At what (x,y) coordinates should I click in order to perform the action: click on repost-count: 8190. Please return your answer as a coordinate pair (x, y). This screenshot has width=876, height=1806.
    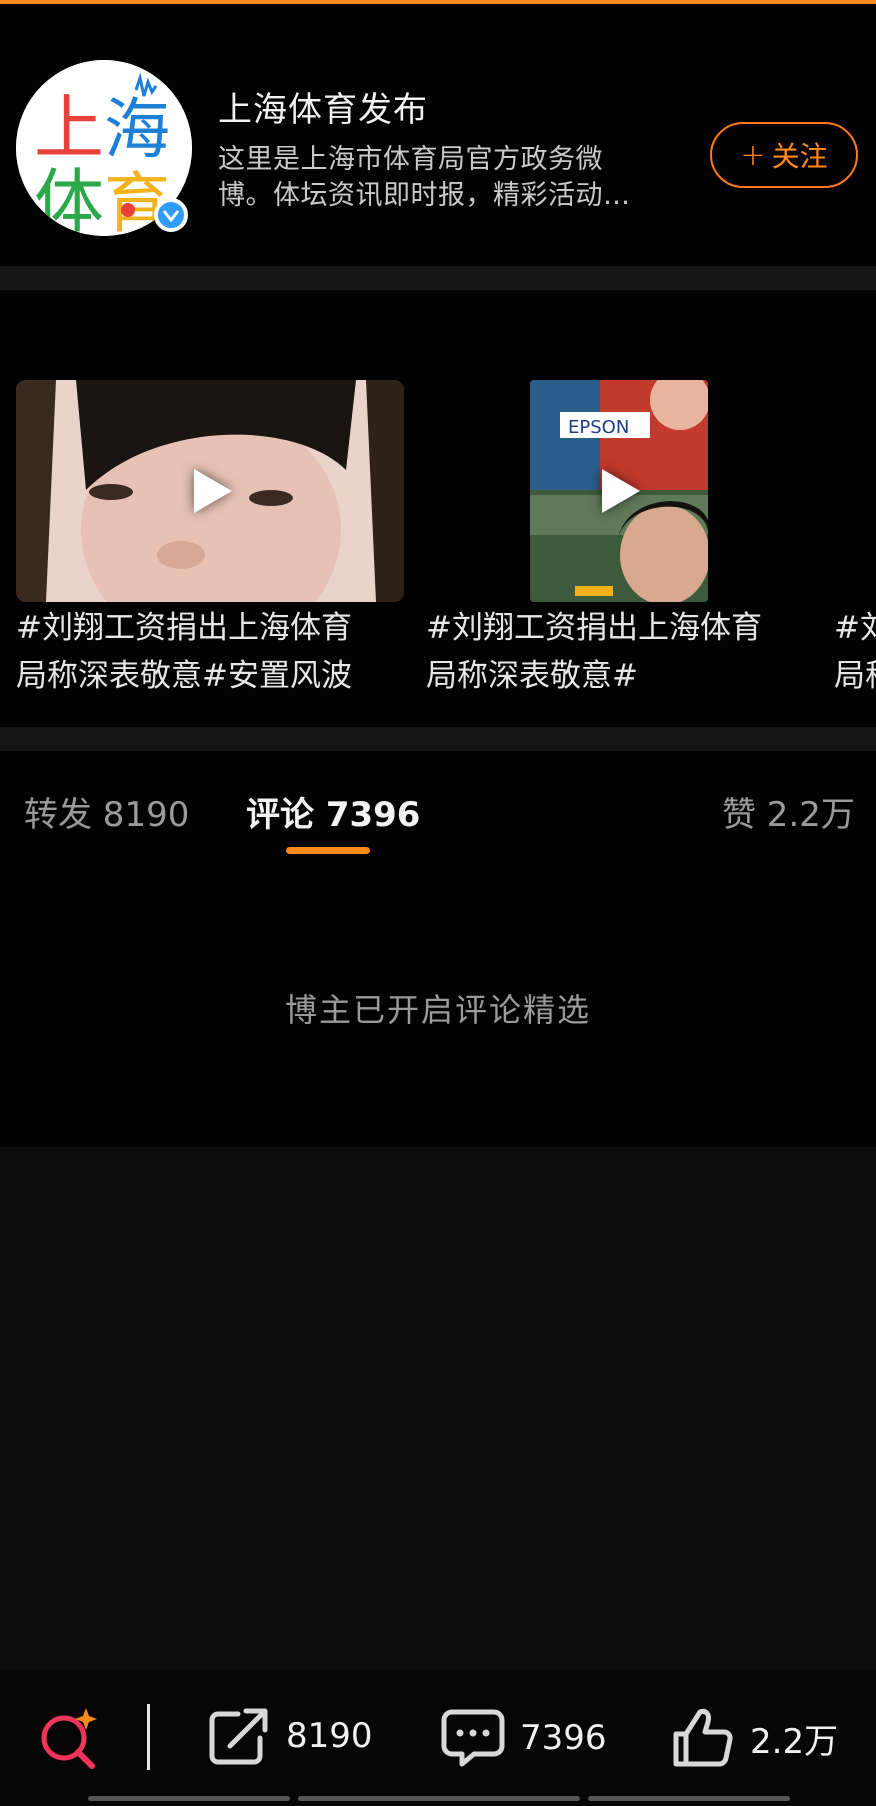
    Looking at the image, I should click on (329, 1736).